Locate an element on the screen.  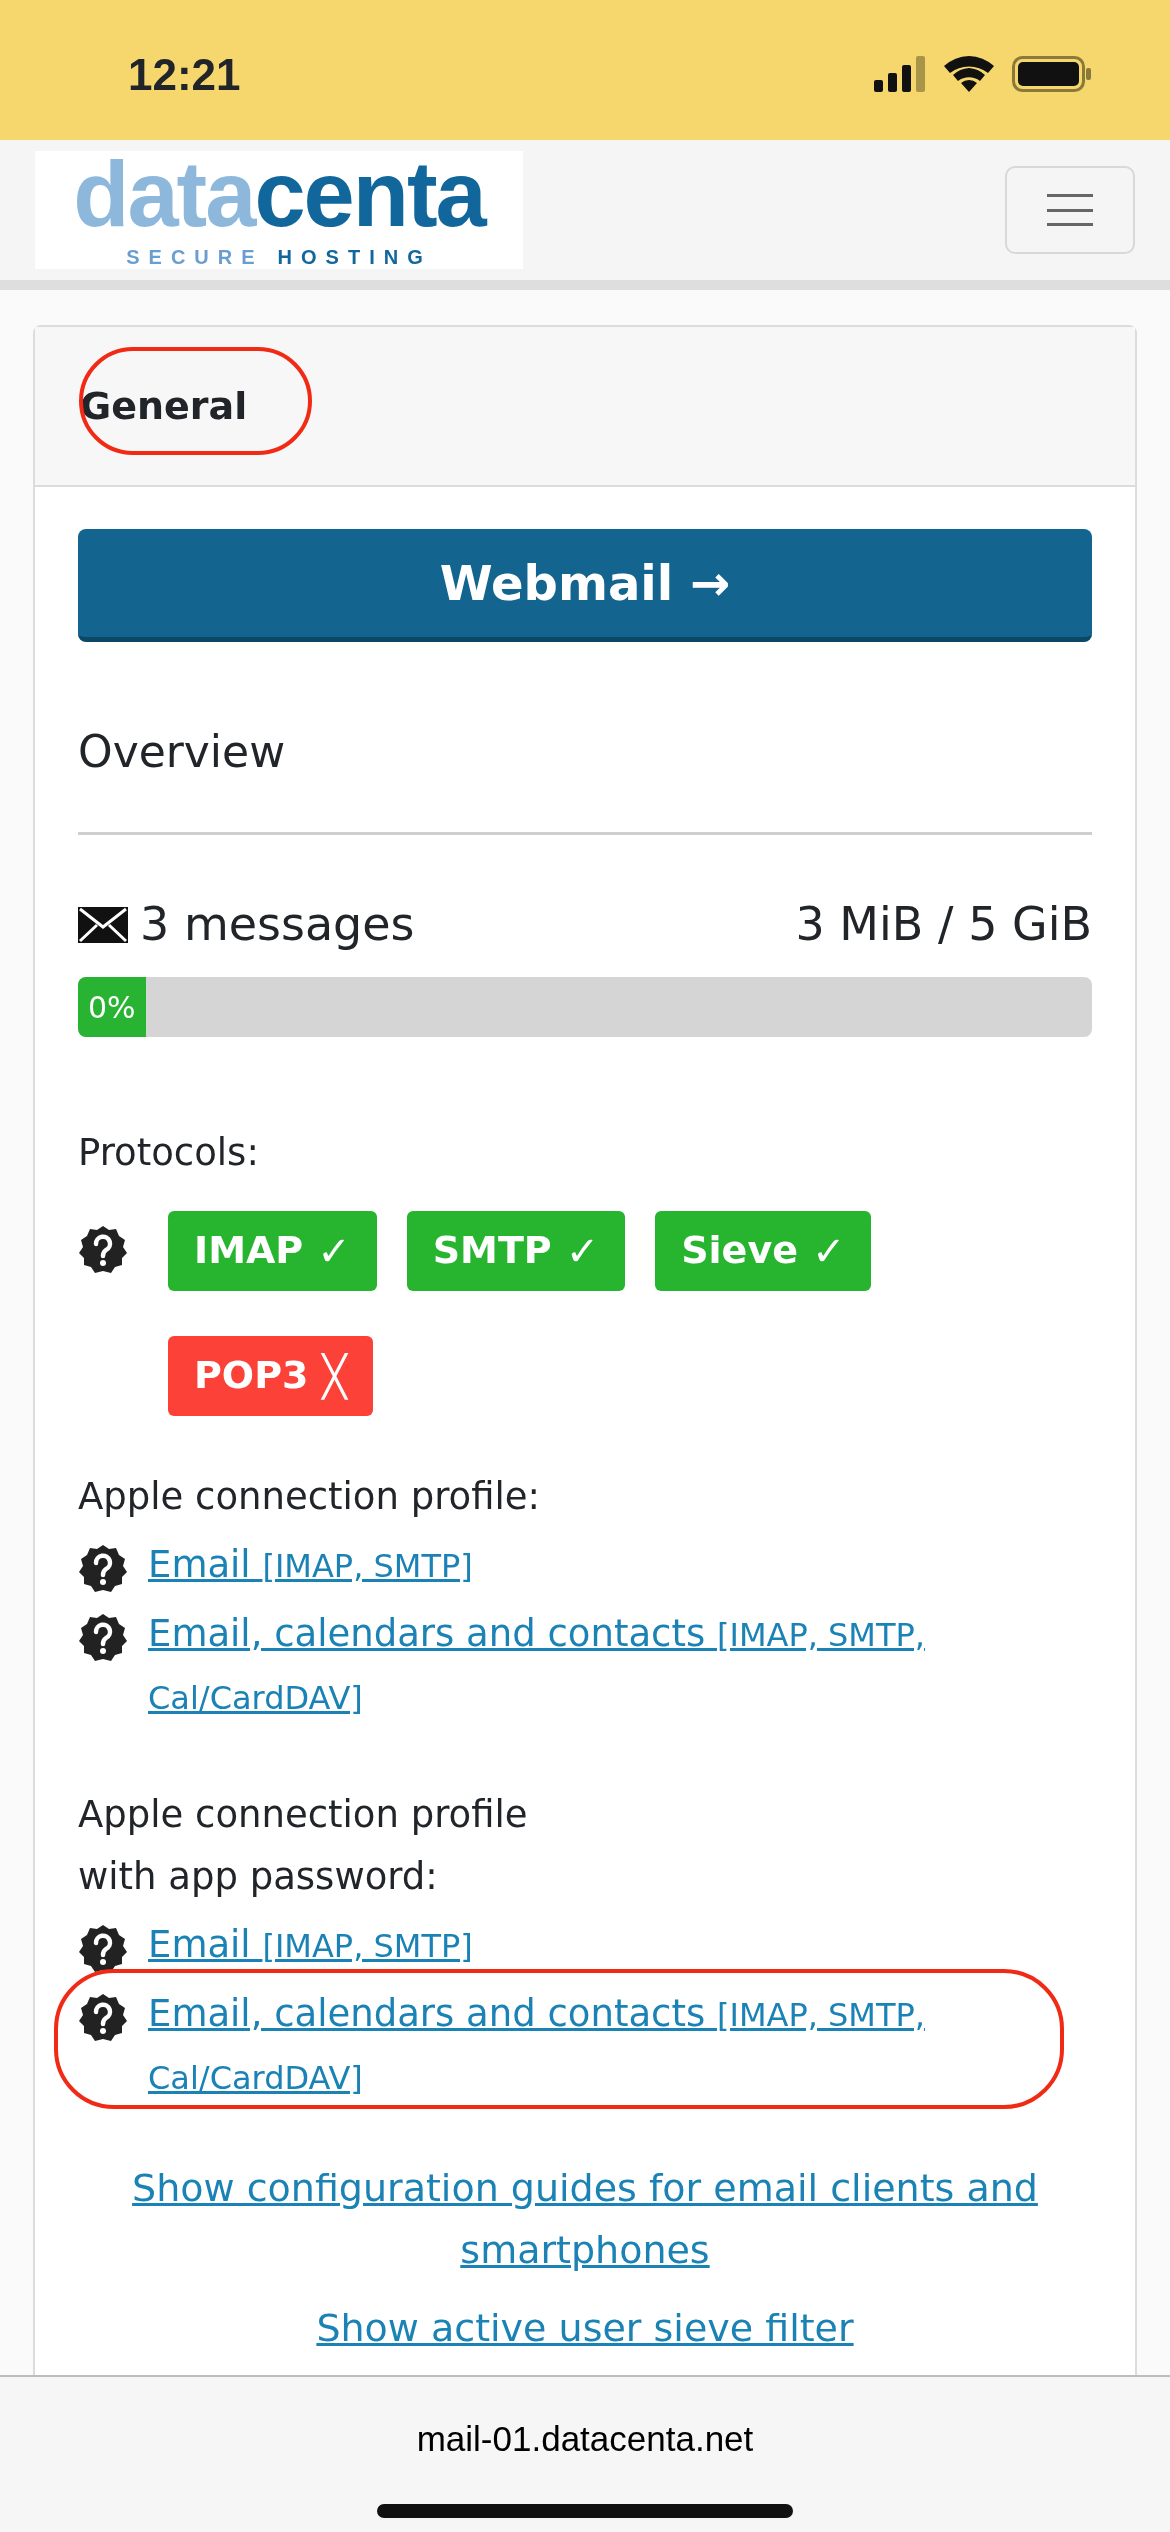
wifi-icon is located at coordinates (969, 74).